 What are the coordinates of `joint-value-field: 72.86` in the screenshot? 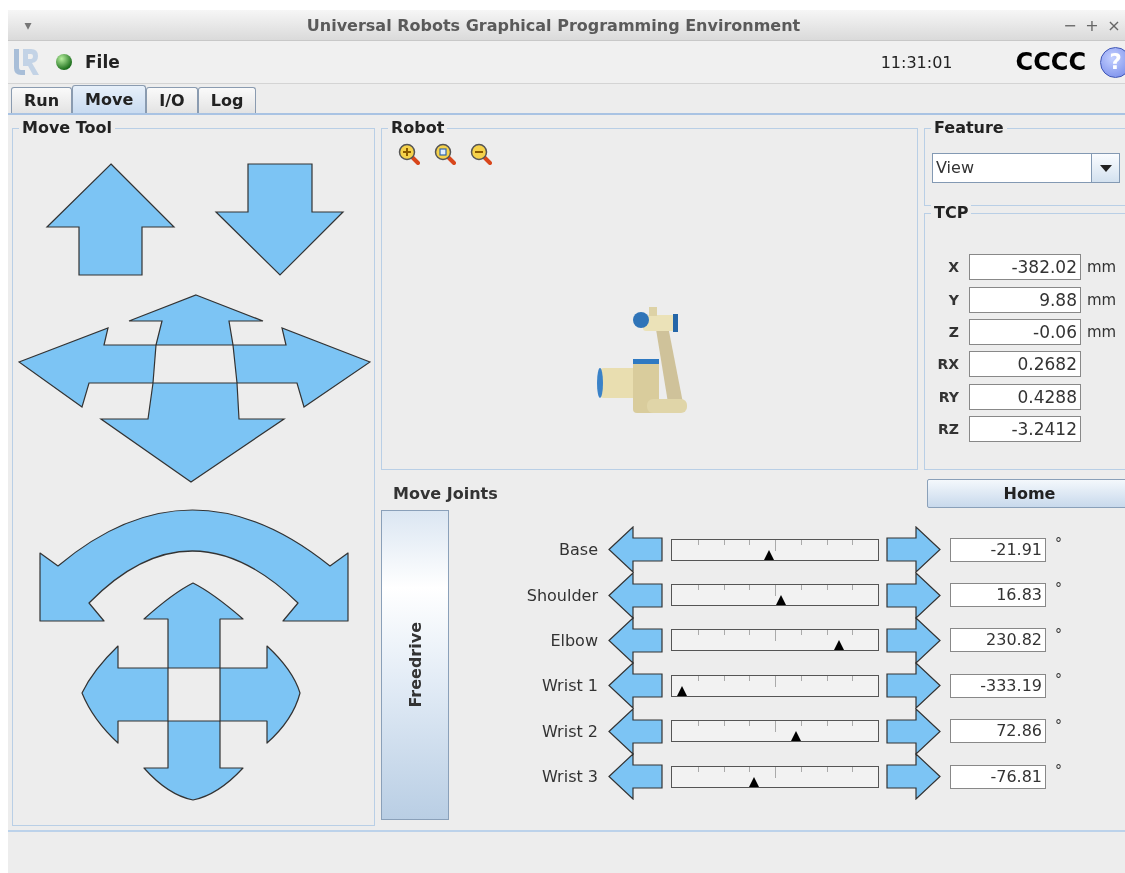 It's located at (998, 731).